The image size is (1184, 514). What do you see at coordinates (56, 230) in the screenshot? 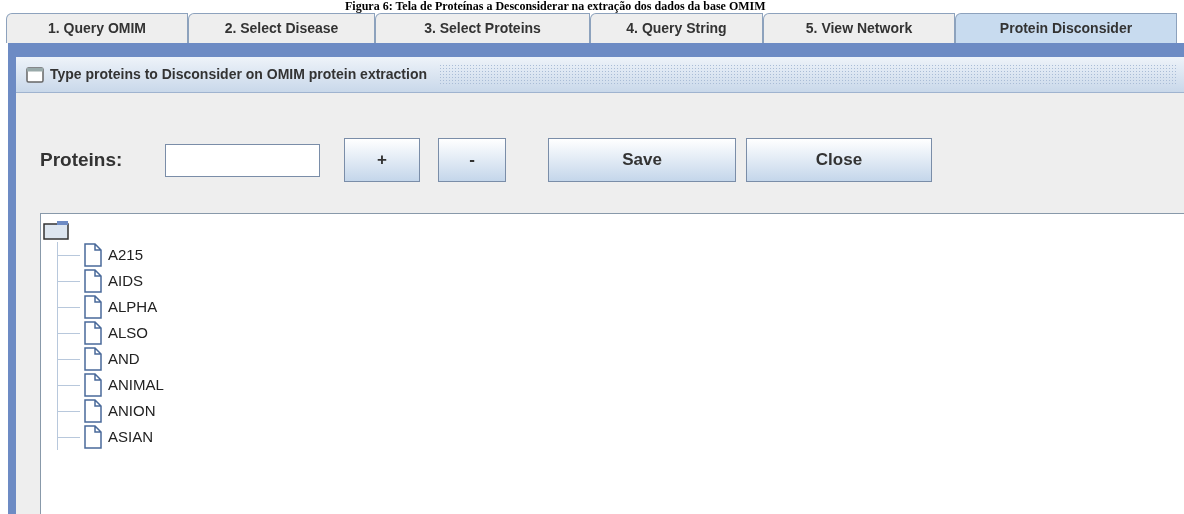
I see `folder-icon` at bounding box center [56, 230].